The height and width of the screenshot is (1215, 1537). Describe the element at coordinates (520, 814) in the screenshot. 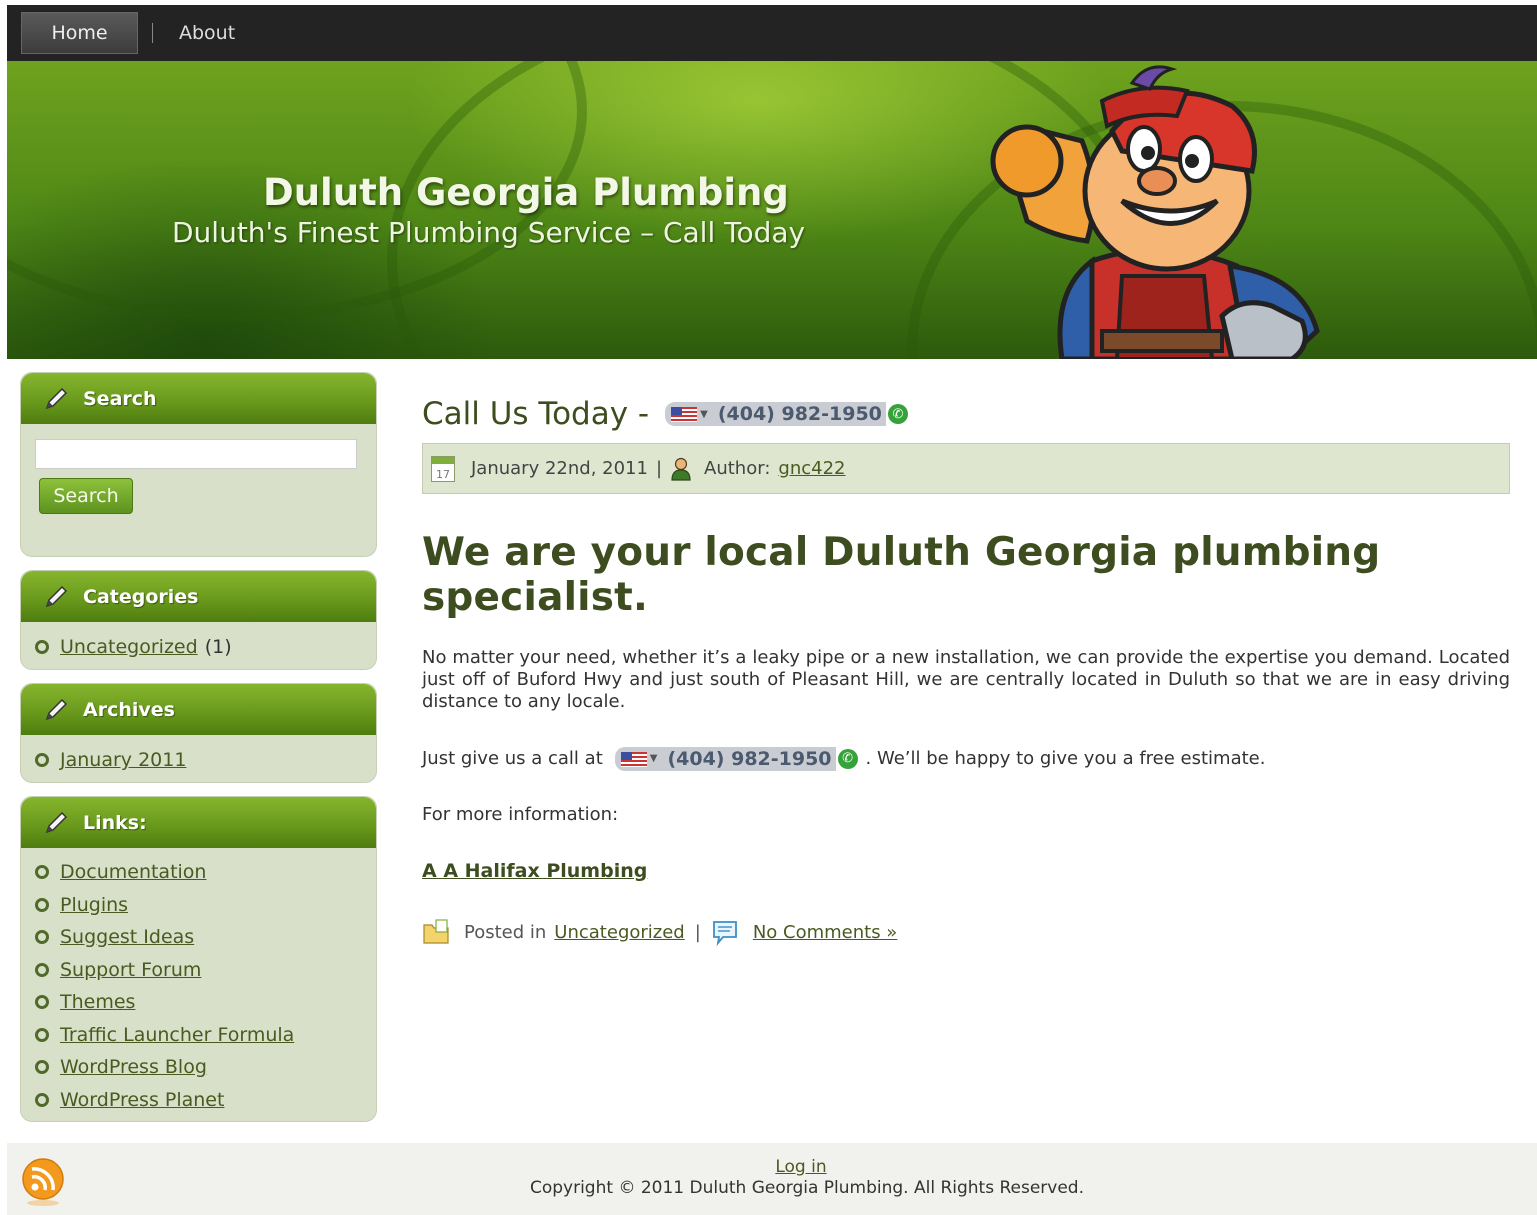

I see `post-paragraph-info: For more information:` at that location.